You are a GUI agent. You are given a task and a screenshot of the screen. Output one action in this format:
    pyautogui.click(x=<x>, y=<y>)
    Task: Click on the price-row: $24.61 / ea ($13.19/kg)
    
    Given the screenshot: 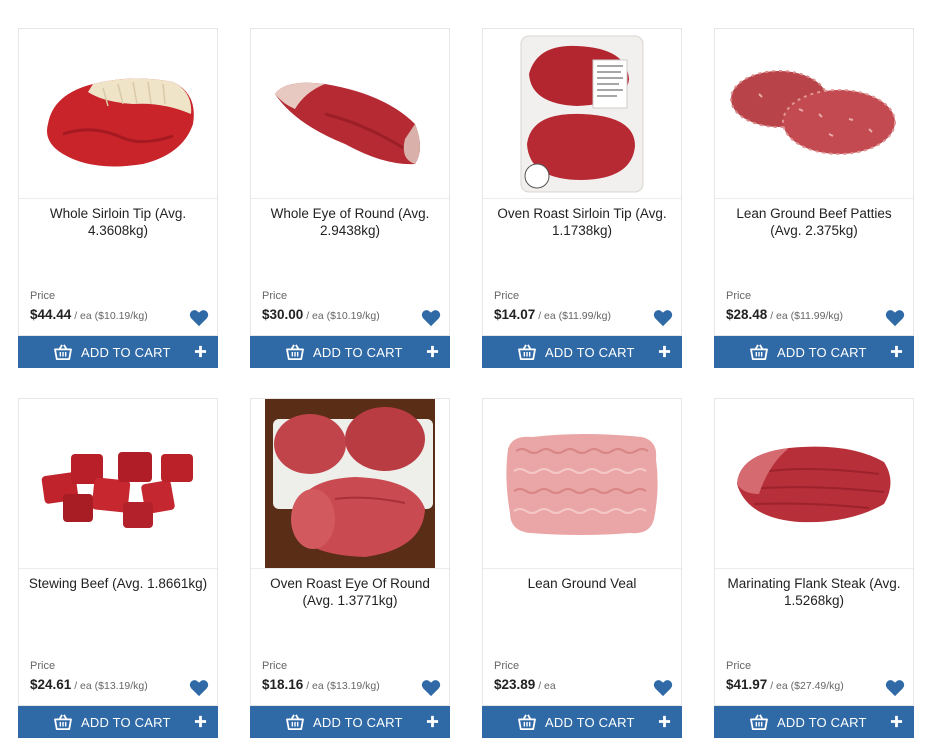 What is the action you would take?
    pyautogui.click(x=89, y=684)
    